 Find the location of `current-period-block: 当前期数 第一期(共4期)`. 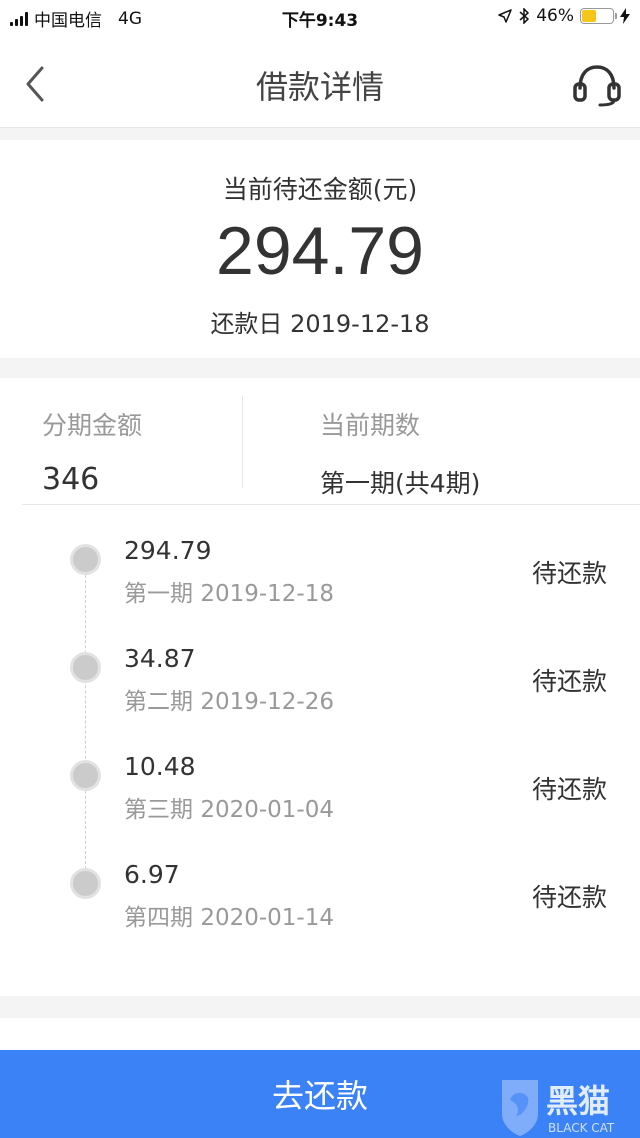

current-period-block: 当前期数 第一期(共4期) is located at coordinates (400, 453).